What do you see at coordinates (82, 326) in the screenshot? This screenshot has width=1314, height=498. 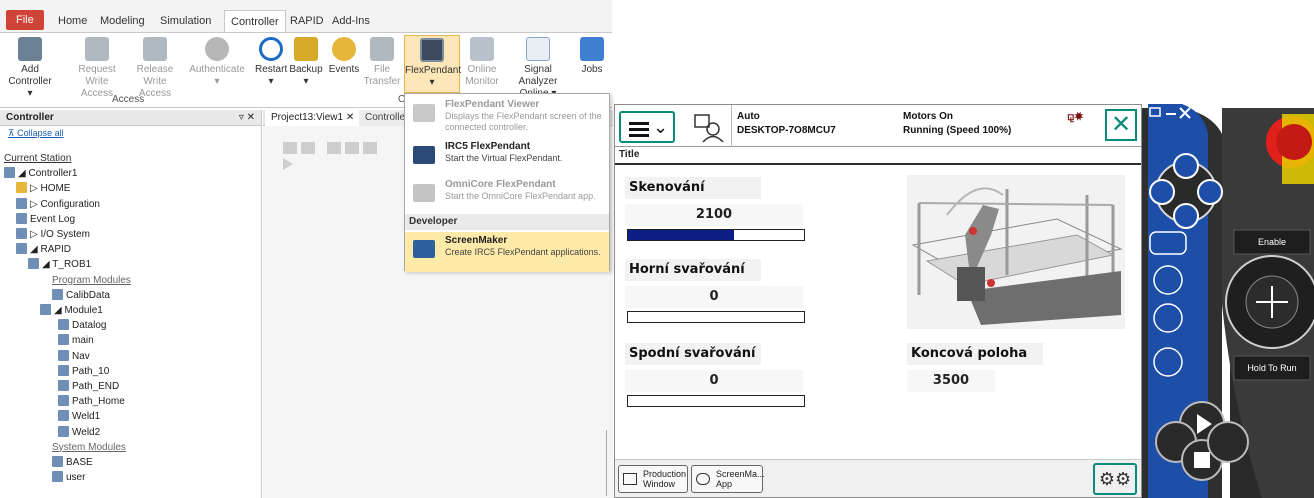 I see `tree-item: Datalog` at bounding box center [82, 326].